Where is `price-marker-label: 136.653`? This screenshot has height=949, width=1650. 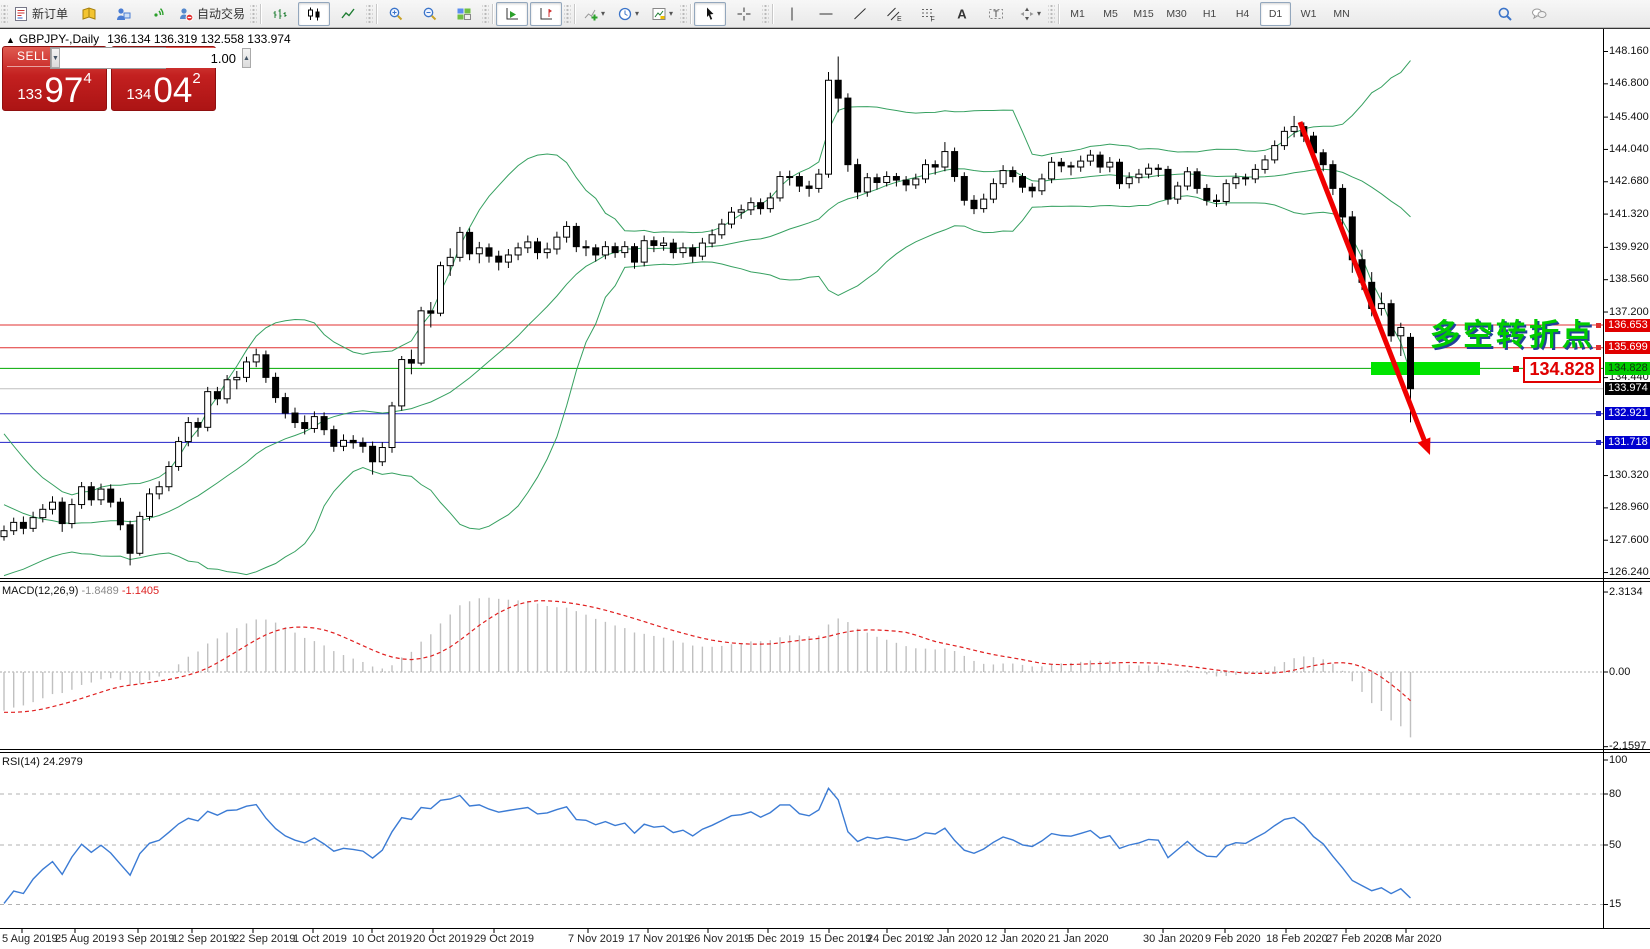
price-marker-label: 136.653 is located at coordinates (1627, 325).